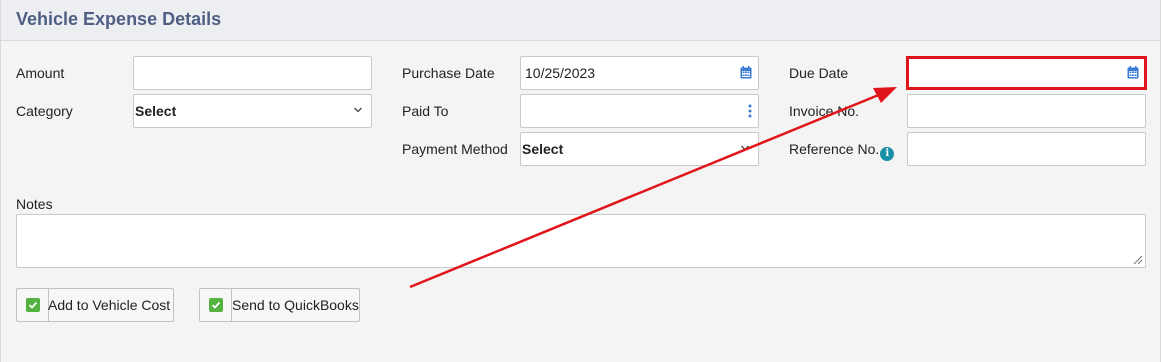  What do you see at coordinates (580, 20) in the screenshot?
I see `panel-header: Vehicle Expense Details` at bounding box center [580, 20].